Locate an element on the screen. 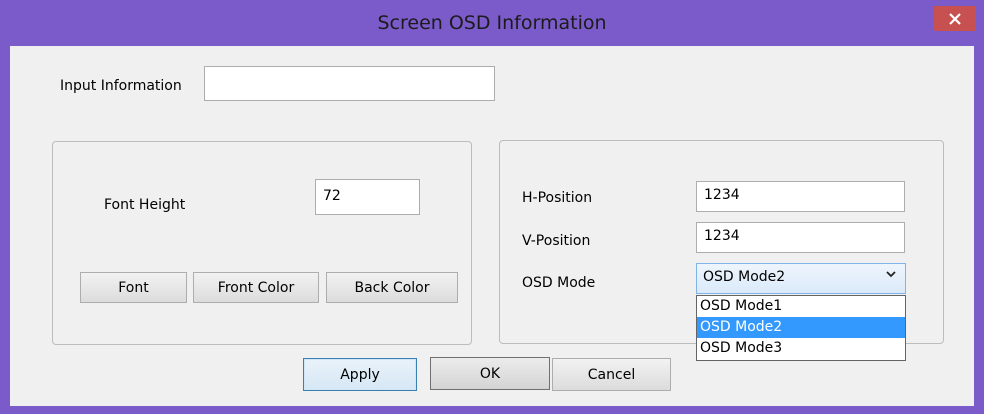  osd-mode-option-1: OSD Mode1 is located at coordinates (801, 306).